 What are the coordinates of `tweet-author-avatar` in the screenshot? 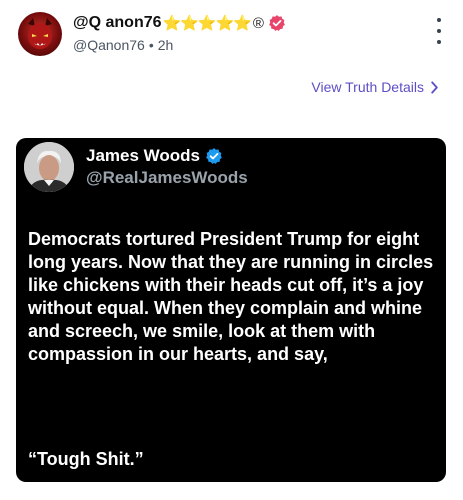 It's located at (49, 167).